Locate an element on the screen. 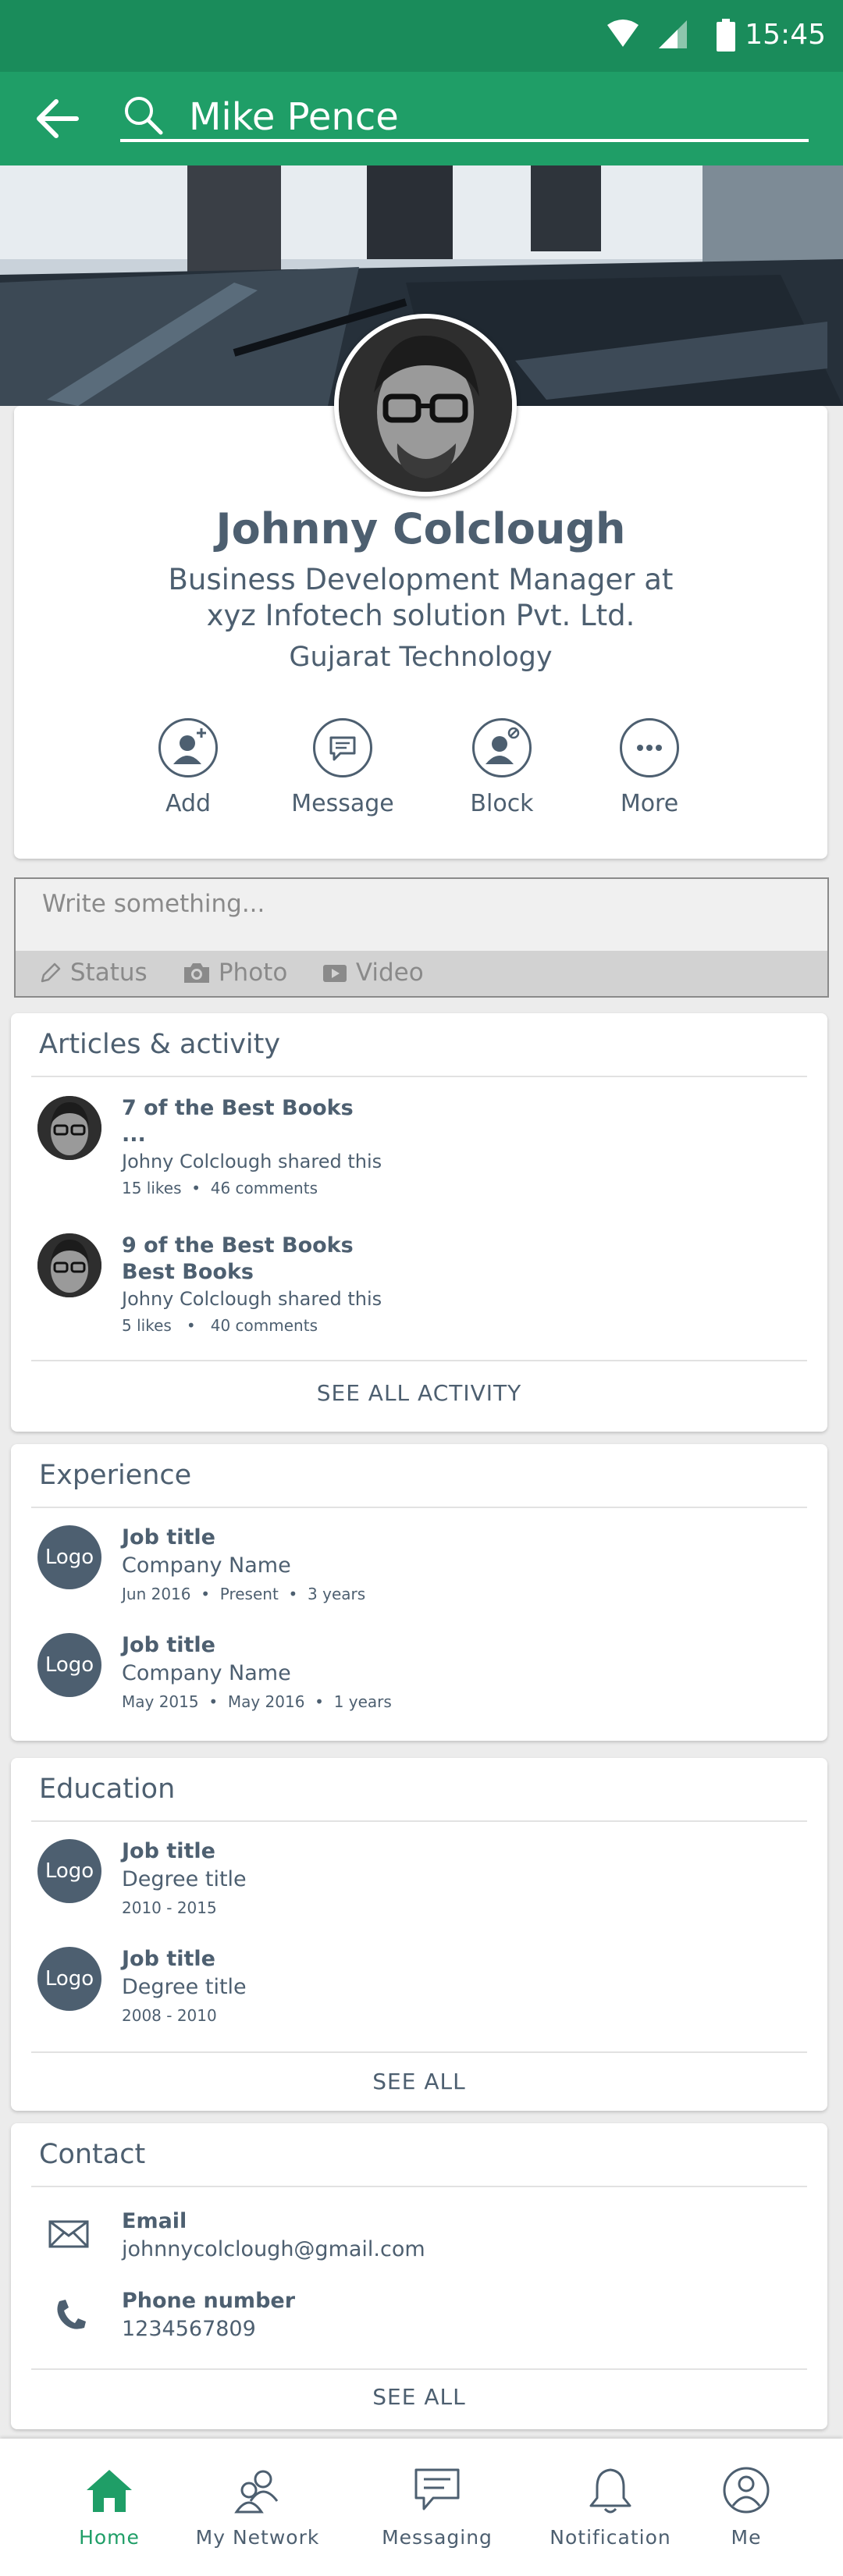 The height and width of the screenshot is (2576, 843). email-icon is located at coordinates (68, 2234).